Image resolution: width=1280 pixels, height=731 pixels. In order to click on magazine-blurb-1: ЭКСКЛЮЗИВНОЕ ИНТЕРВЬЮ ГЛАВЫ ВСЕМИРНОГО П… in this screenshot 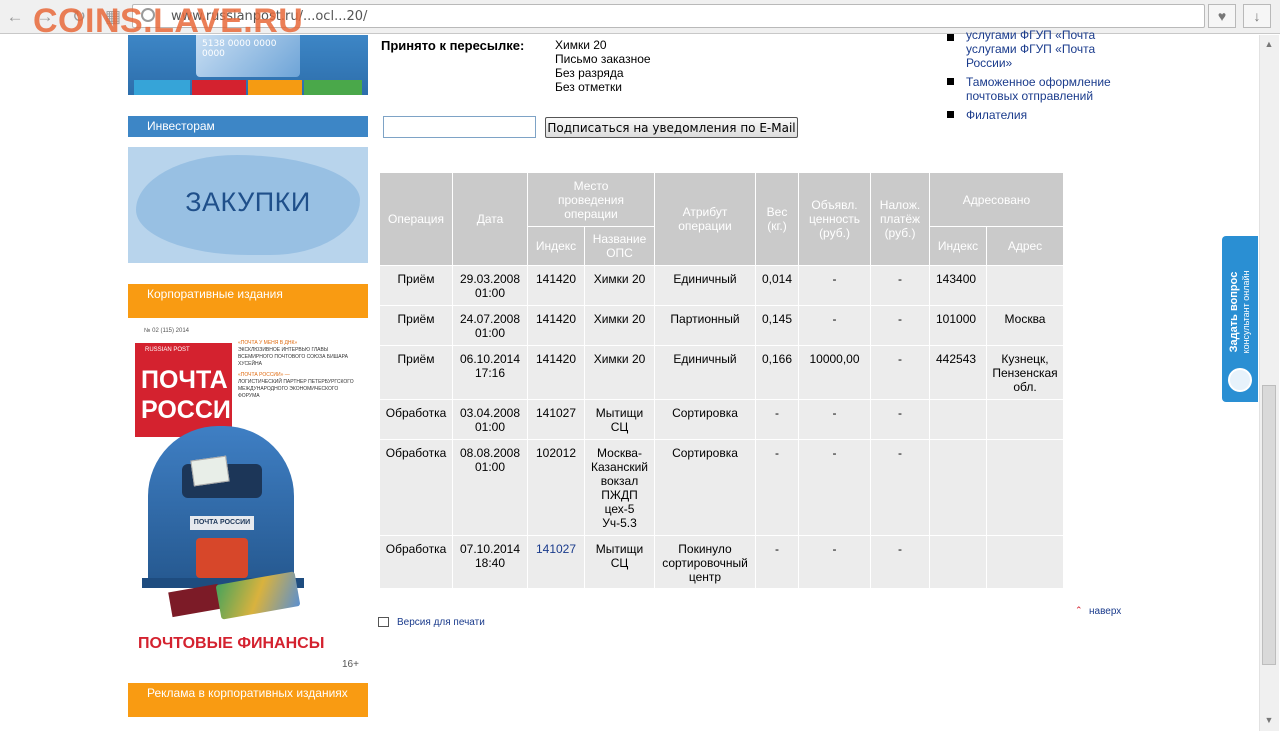, I will do `click(293, 357)`.